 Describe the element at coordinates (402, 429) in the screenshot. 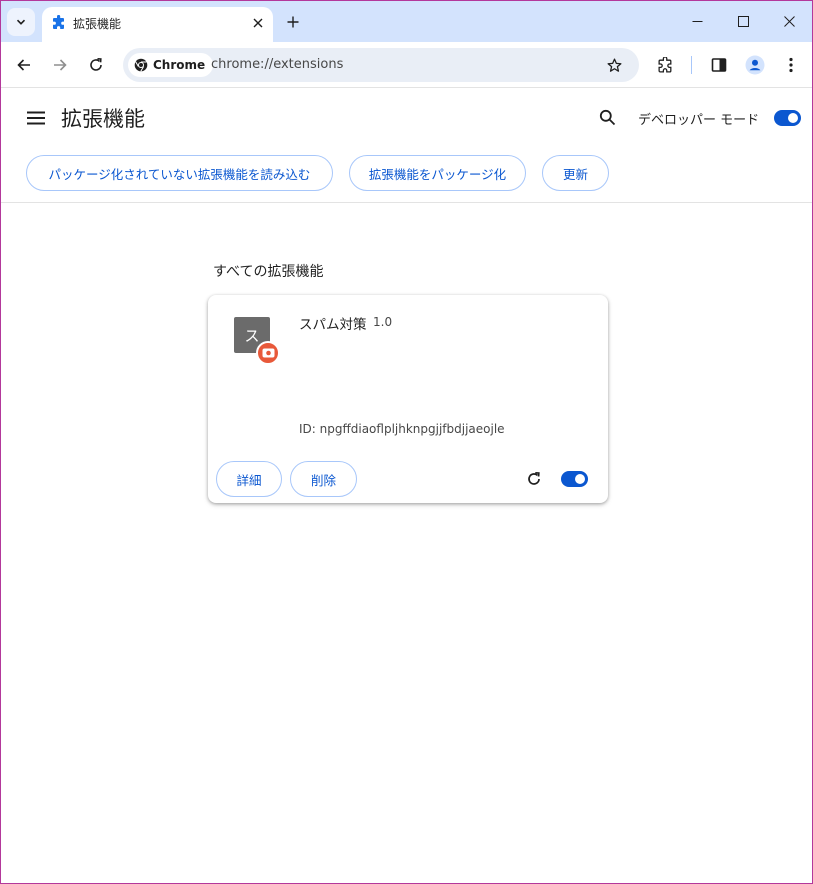

I see `extension-id: ID: npgffdiaoflpljhknpgjjfbdjjaeojle` at that location.